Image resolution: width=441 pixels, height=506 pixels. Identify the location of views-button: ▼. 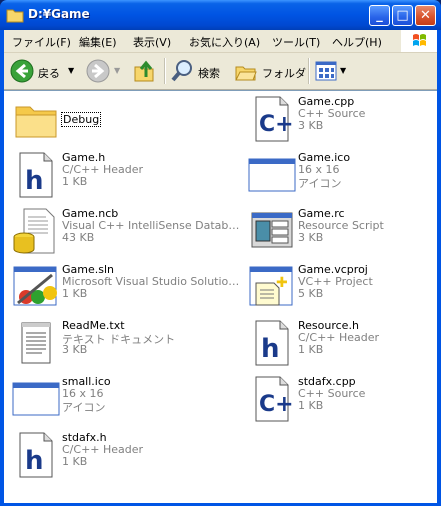
(332, 71).